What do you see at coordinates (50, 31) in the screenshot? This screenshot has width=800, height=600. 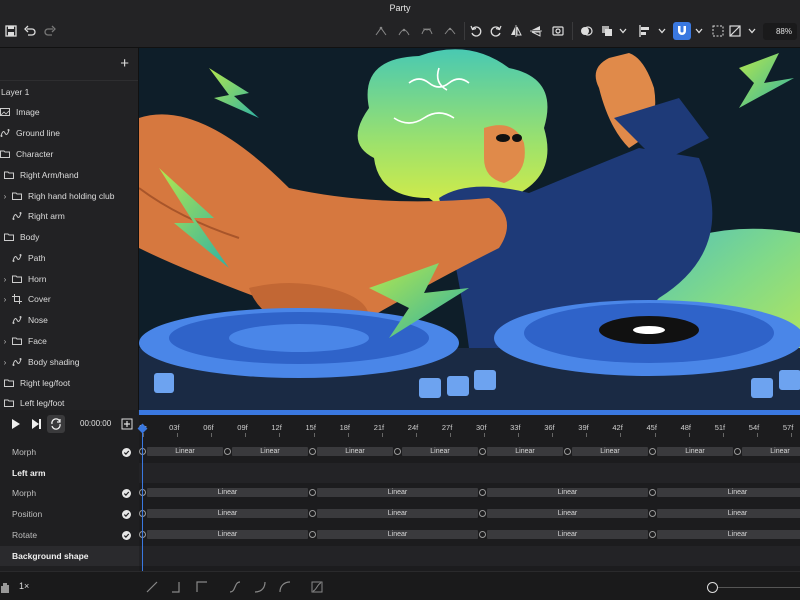 I see `redo-icon` at bounding box center [50, 31].